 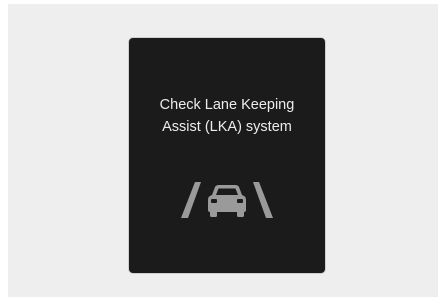 I want to click on lane-keeping-assist-icon, so click(x=227, y=200).